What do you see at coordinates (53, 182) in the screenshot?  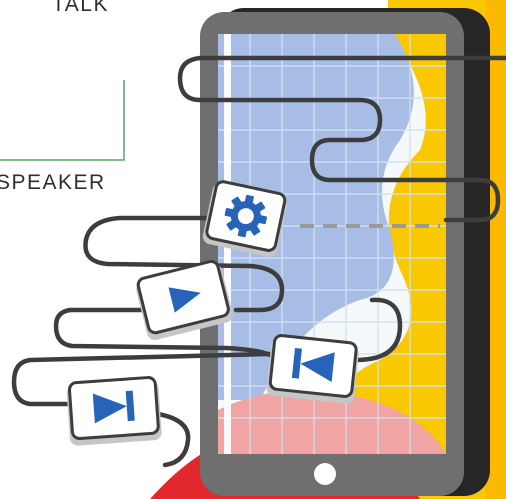 I see `speaker-label: SPEAKER` at bounding box center [53, 182].